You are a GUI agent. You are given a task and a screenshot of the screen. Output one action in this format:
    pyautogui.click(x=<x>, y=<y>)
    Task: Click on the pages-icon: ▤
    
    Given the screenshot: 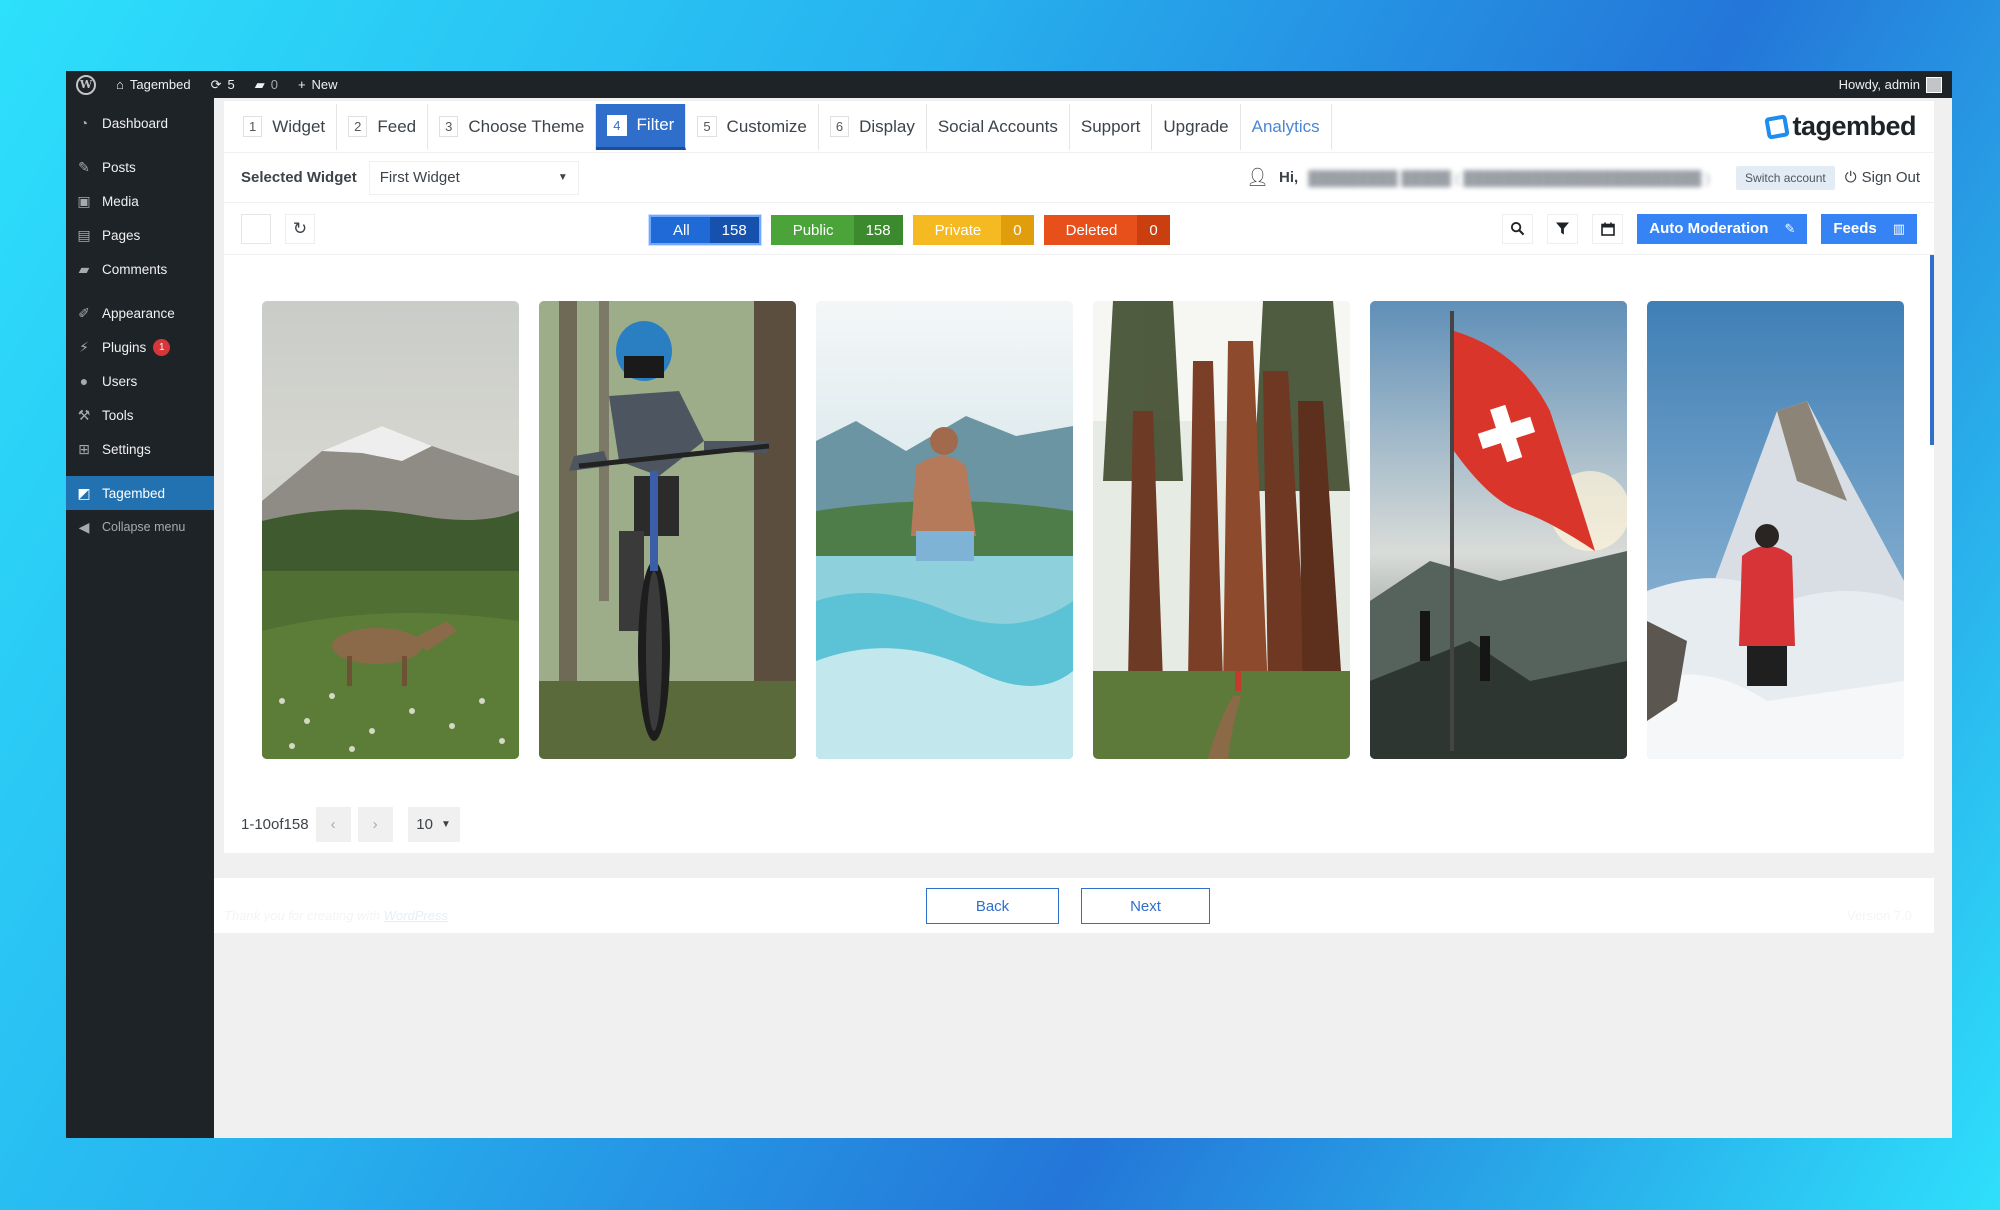 What is the action you would take?
    pyautogui.click(x=84, y=234)
    